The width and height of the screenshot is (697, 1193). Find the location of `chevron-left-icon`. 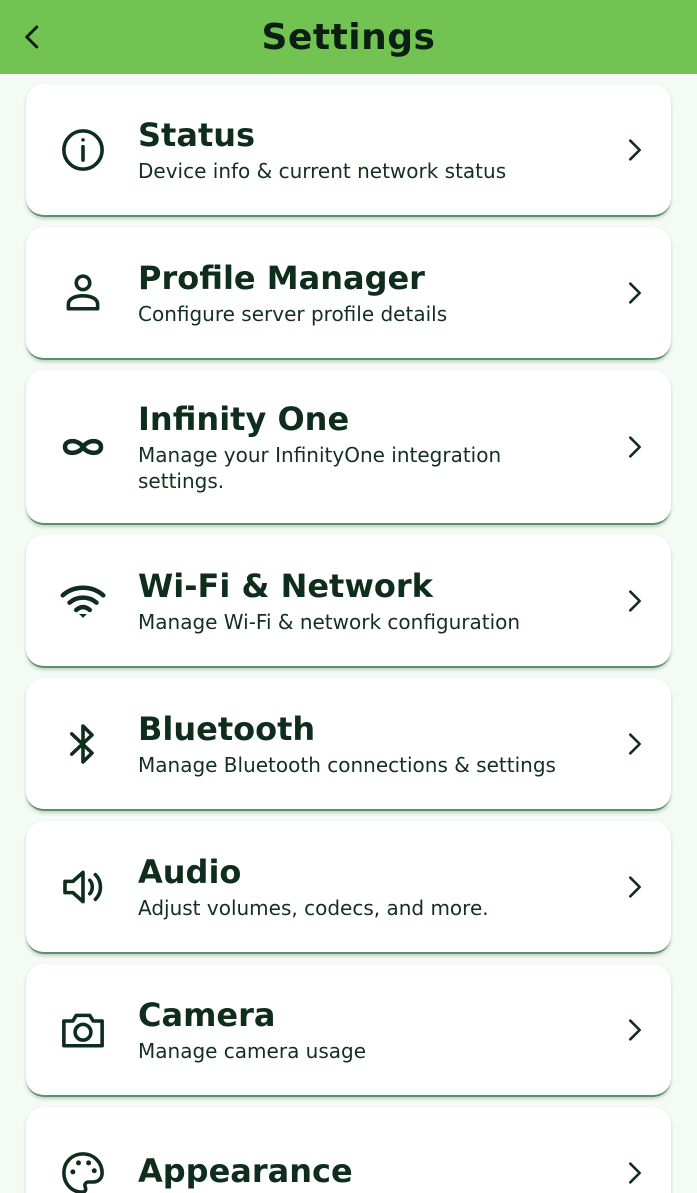

chevron-left-icon is located at coordinates (32, 37).